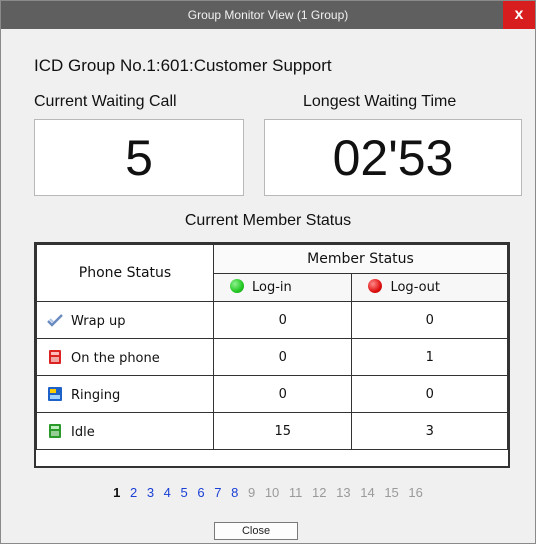 This screenshot has height=544, width=536. Describe the element at coordinates (375, 286) in the screenshot. I see `logout-indicator-icon` at that location.